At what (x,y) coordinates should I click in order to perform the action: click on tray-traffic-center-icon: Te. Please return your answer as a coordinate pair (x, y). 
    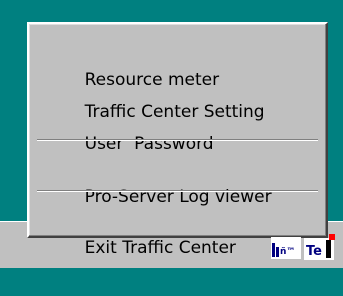
    Looking at the image, I should click on (320, 247).